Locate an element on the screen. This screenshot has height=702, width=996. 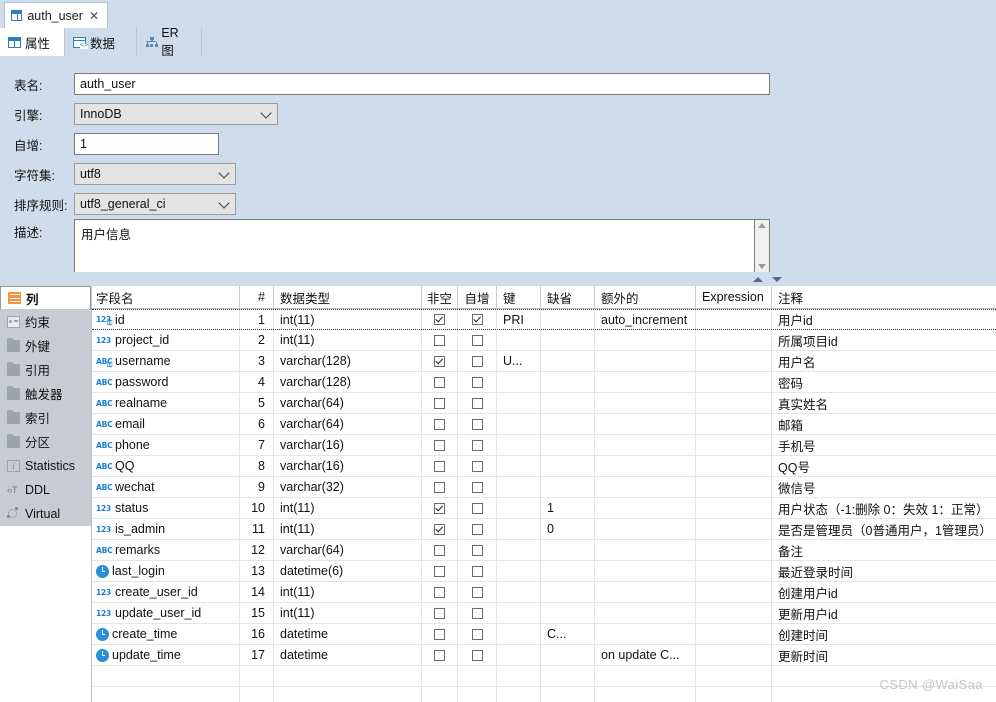
cell-comment: 更新用户id is located at coordinates (884, 613).